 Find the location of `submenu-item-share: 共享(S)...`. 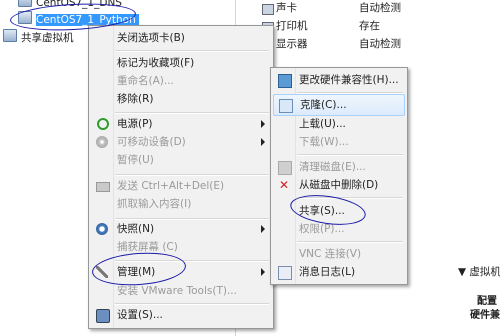

submenu-item-share: 共享(S)... is located at coordinates (339, 211).